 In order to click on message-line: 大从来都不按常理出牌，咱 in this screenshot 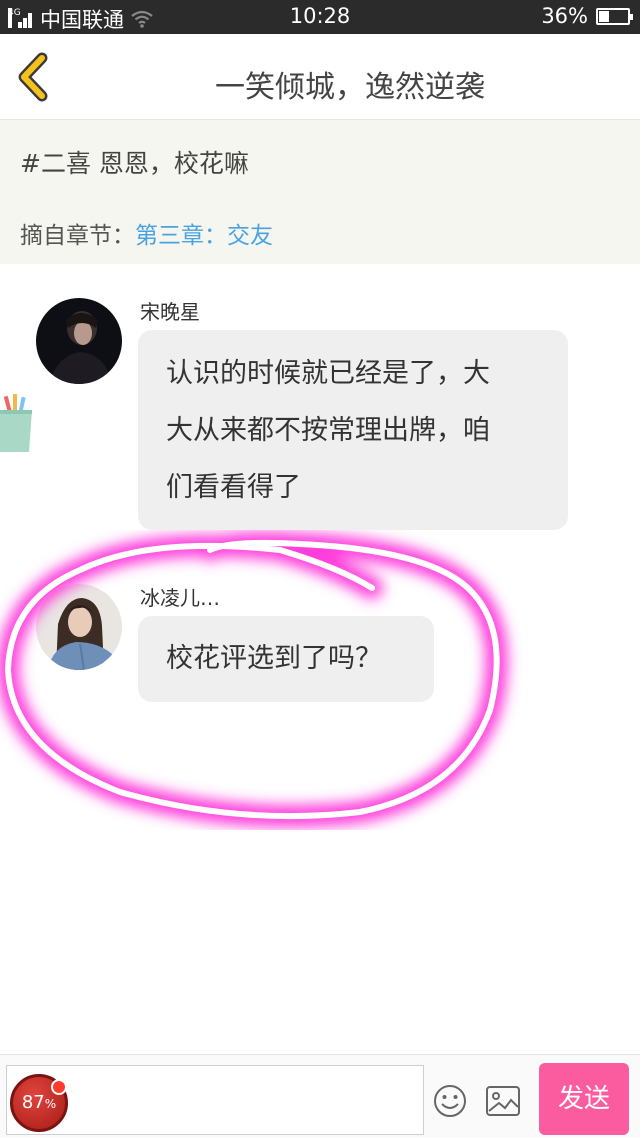, I will do `click(328, 430)`.